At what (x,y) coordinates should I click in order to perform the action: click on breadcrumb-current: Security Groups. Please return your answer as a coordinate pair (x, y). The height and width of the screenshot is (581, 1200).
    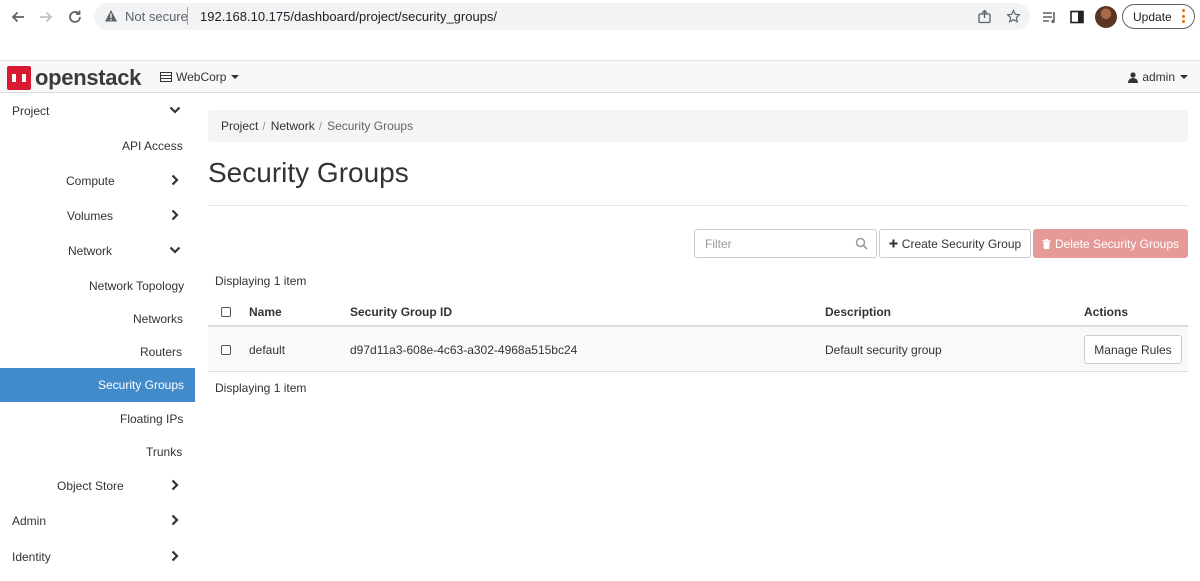
    Looking at the image, I should click on (370, 126).